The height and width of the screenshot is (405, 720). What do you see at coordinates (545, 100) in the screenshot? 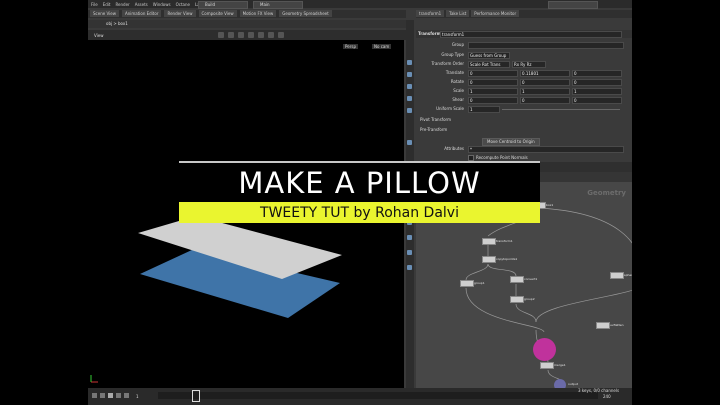
I see `shear-y: 0` at bounding box center [545, 100].